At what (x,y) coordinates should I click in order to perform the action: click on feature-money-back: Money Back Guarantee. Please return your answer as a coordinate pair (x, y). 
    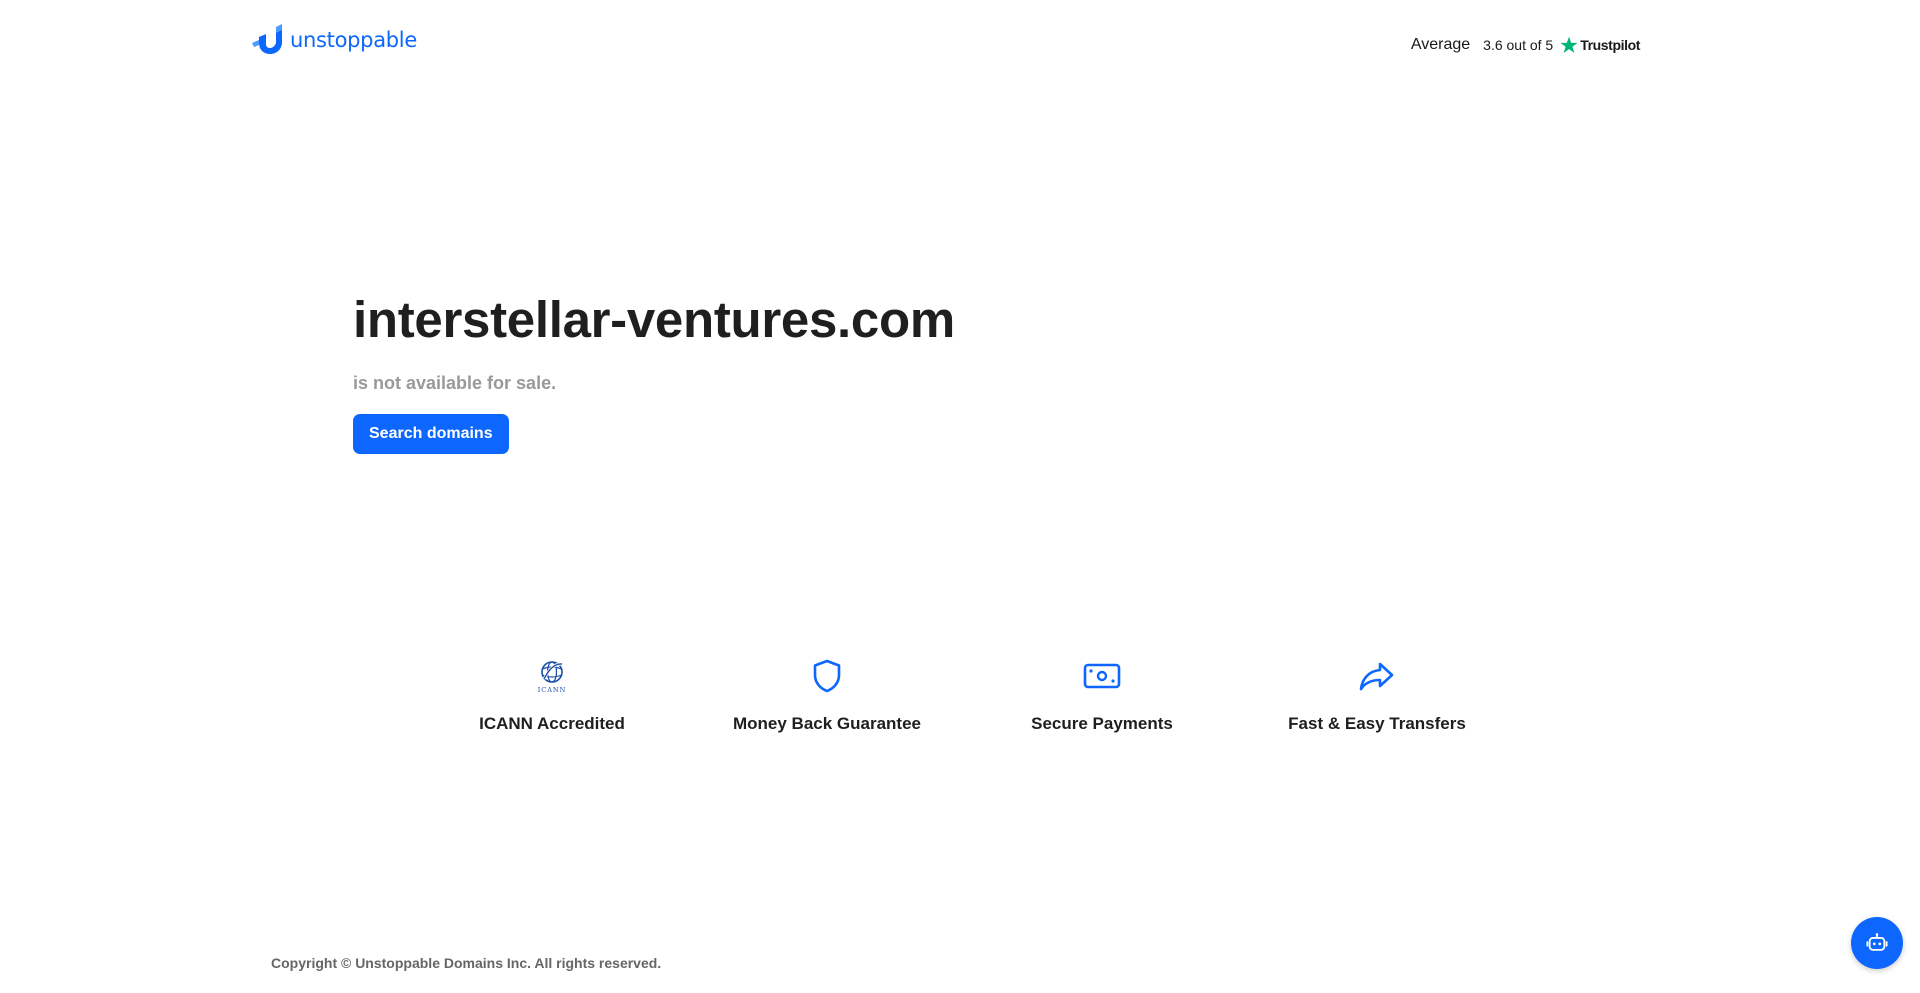
    Looking at the image, I should click on (827, 695).